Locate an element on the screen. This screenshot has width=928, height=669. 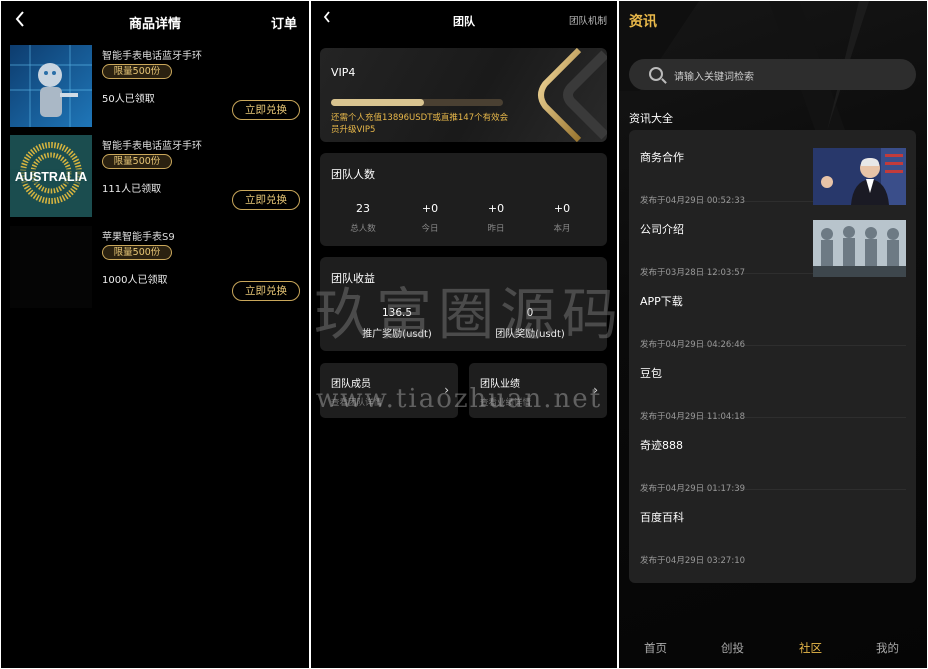
header: 商品详情 订单 is located at coordinates (155, 21).